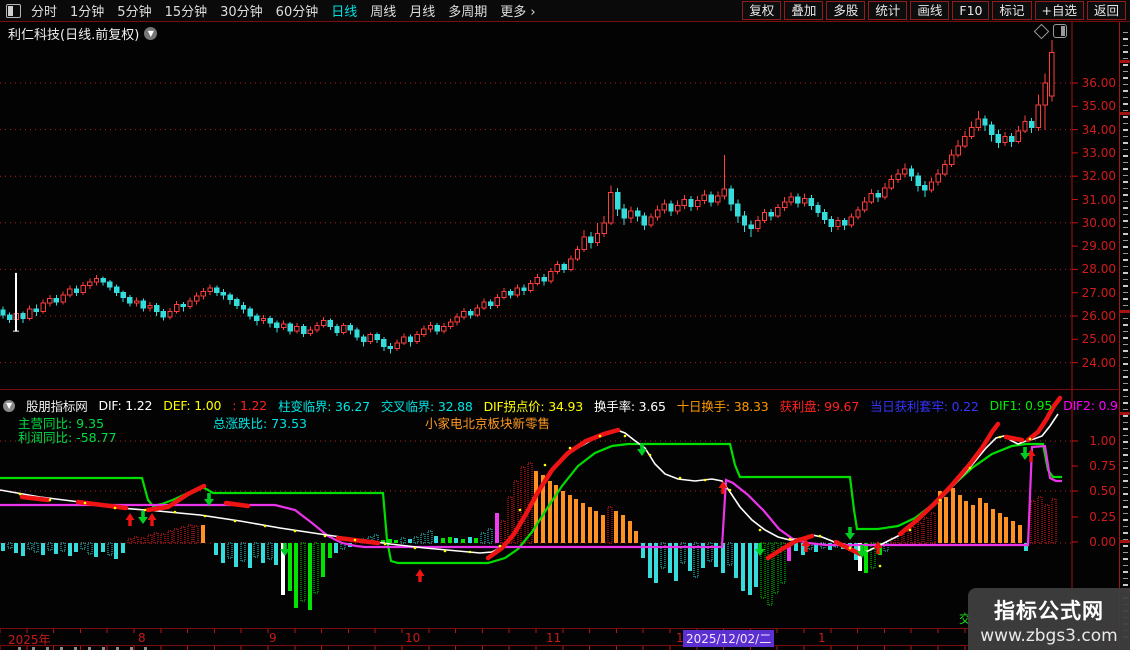 The image size is (1130, 650). I want to click on indicator-field-red-value: : 1.22, so click(250, 405).